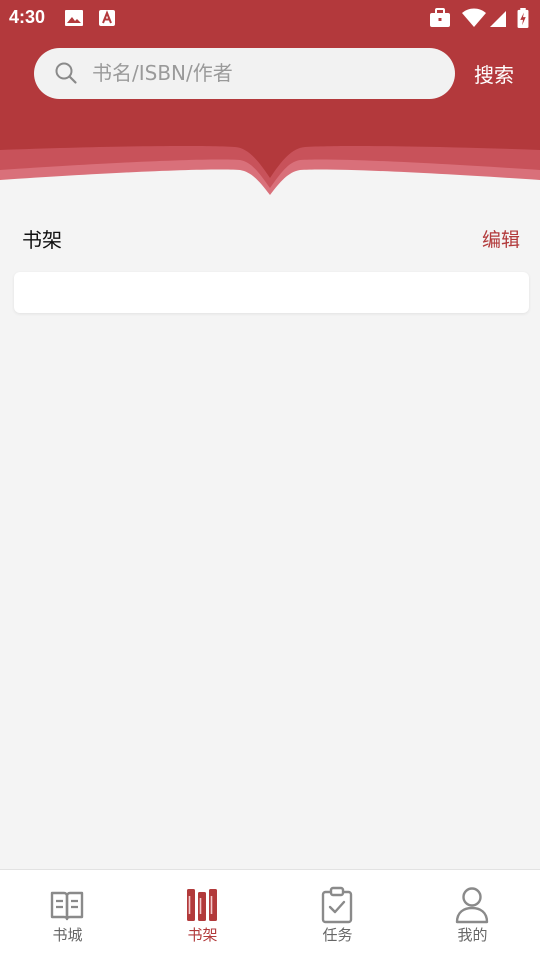 This screenshot has height=961, width=540. Describe the element at coordinates (162, 73) in the screenshot. I see `search-placeholder: 书名/ISBN/作者` at that location.